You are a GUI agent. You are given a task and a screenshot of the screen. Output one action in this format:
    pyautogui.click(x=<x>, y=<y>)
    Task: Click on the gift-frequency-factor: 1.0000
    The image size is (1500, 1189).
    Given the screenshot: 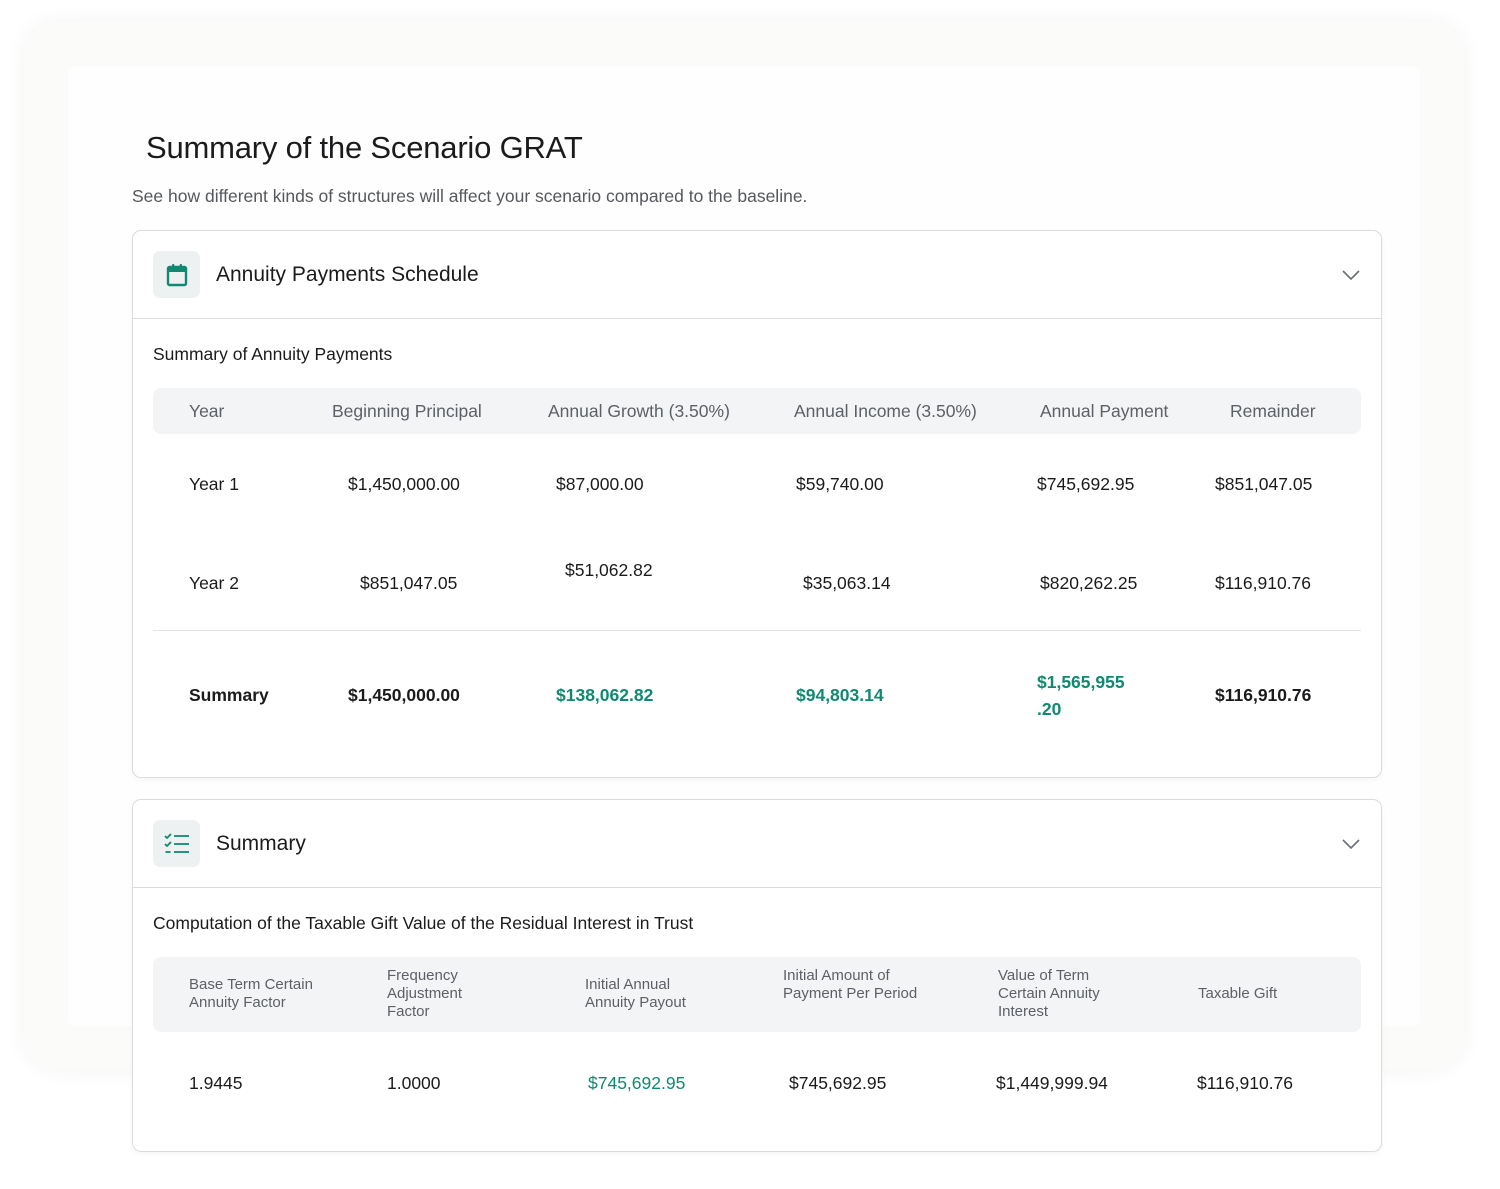 What is the action you would take?
    pyautogui.click(x=414, y=1083)
    